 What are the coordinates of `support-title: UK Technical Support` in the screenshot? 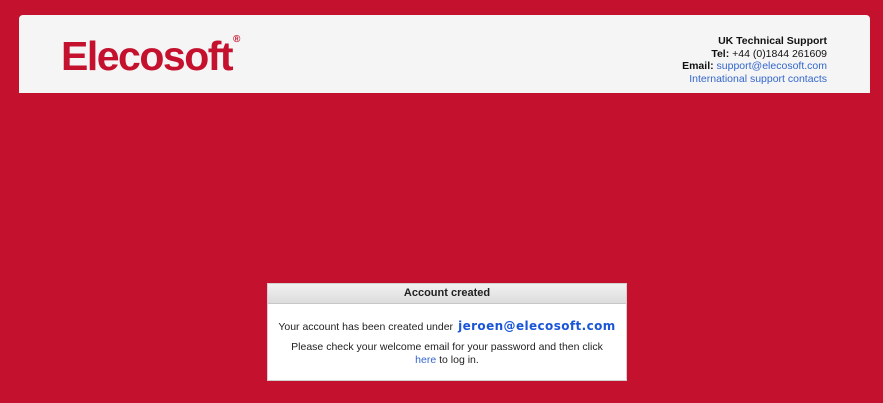 It's located at (772, 41).